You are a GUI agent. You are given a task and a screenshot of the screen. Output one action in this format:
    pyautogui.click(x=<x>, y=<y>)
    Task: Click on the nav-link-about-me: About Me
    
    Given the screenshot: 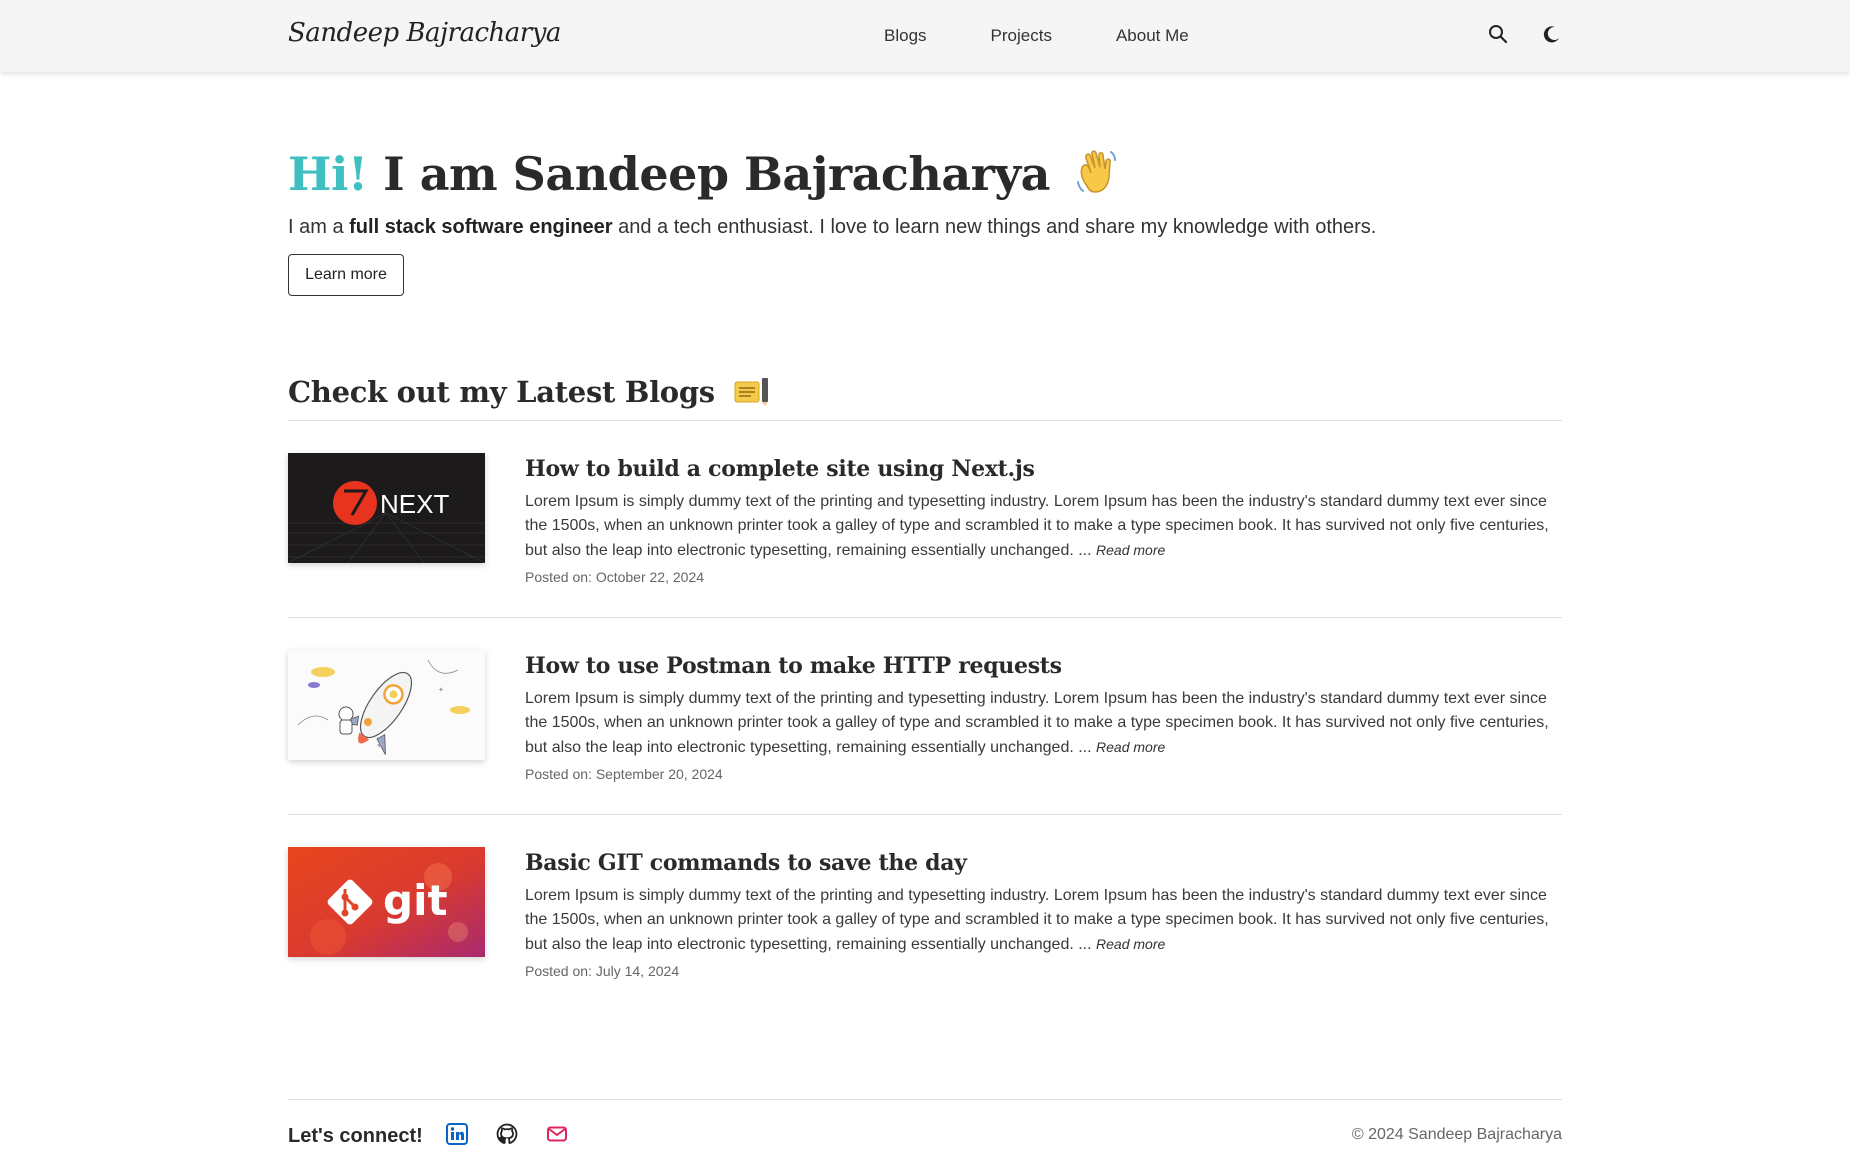 What is the action you would take?
    pyautogui.click(x=1152, y=36)
    